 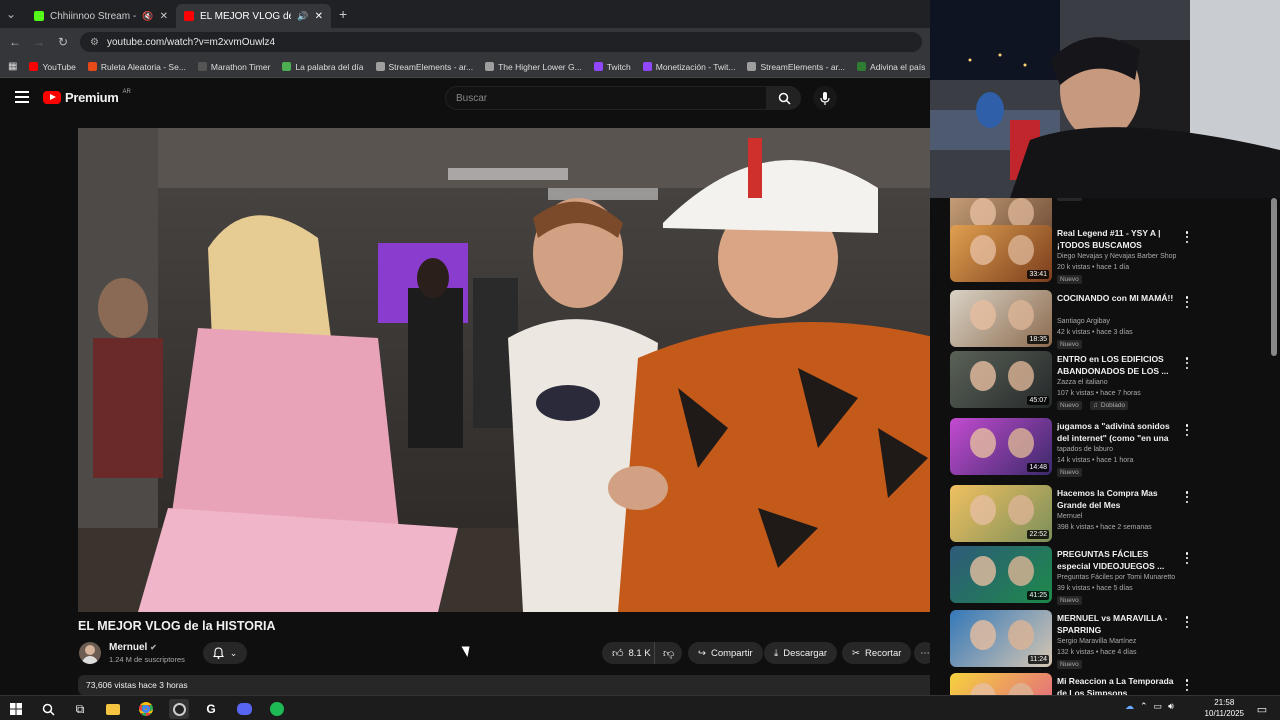 What do you see at coordinates (48, 709) in the screenshot?
I see `search-taskbar-button` at bounding box center [48, 709].